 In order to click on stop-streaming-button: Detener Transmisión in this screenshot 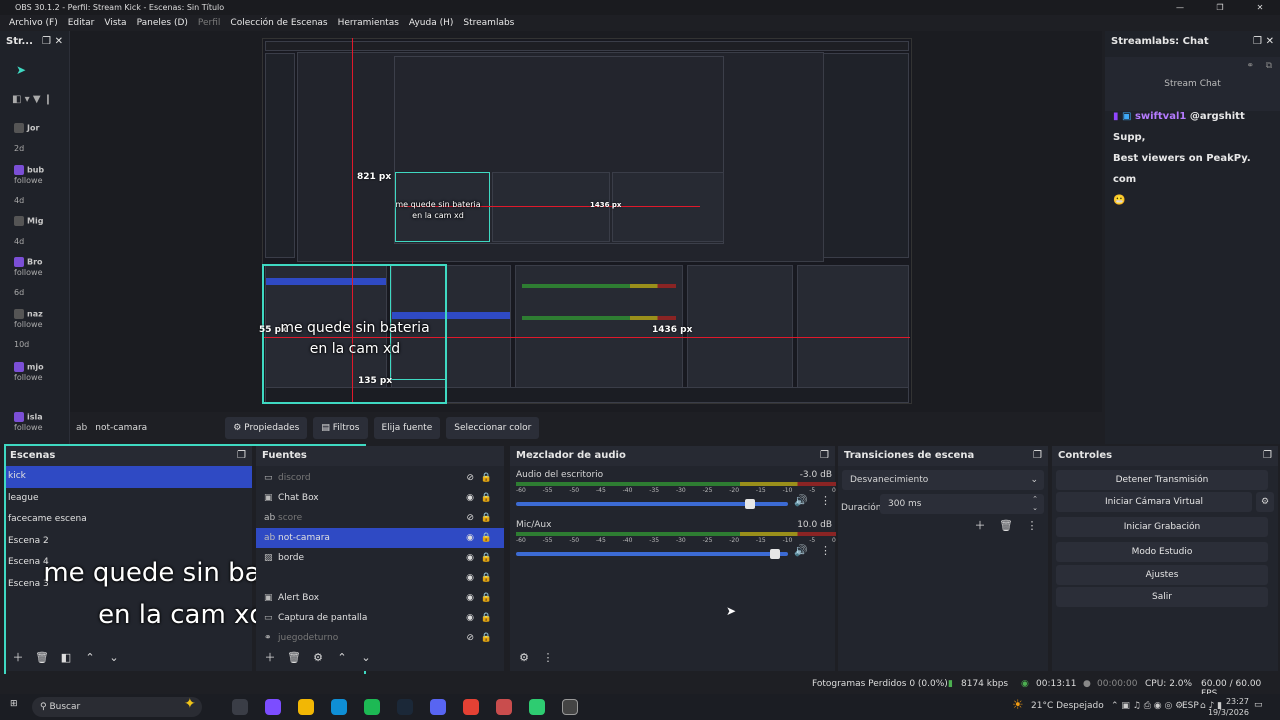, I will do `click(1162, 480)`.